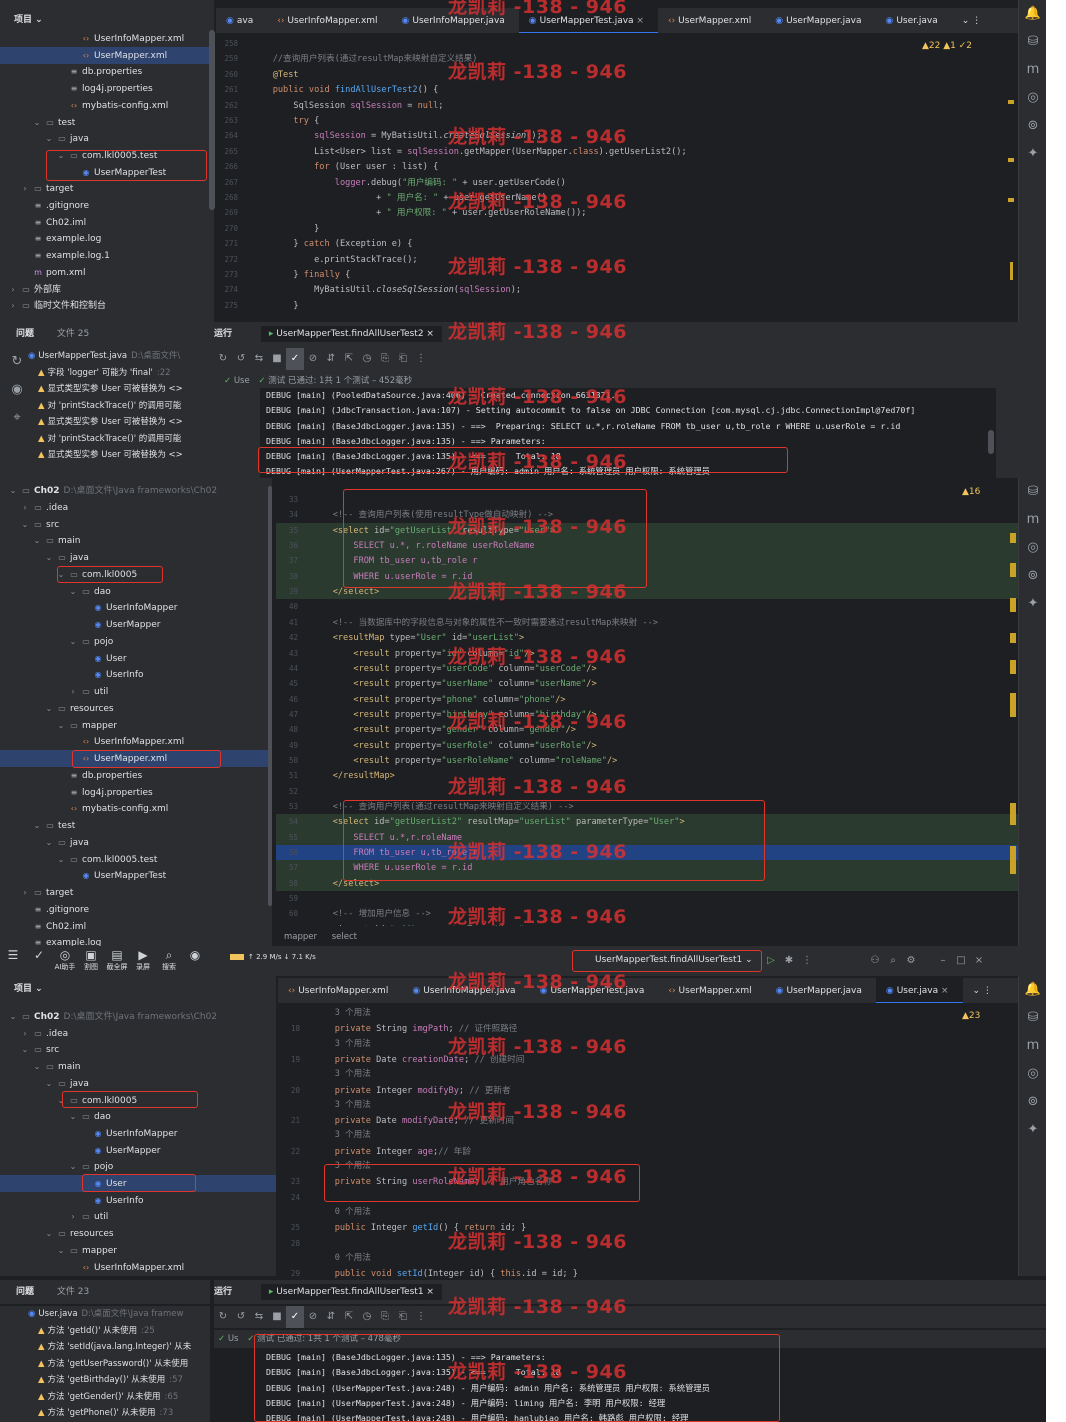  What do you see at coordinates (616, 228) in the screenshot?
I see `code-line: 270 }` at bounding box center [616, 228].